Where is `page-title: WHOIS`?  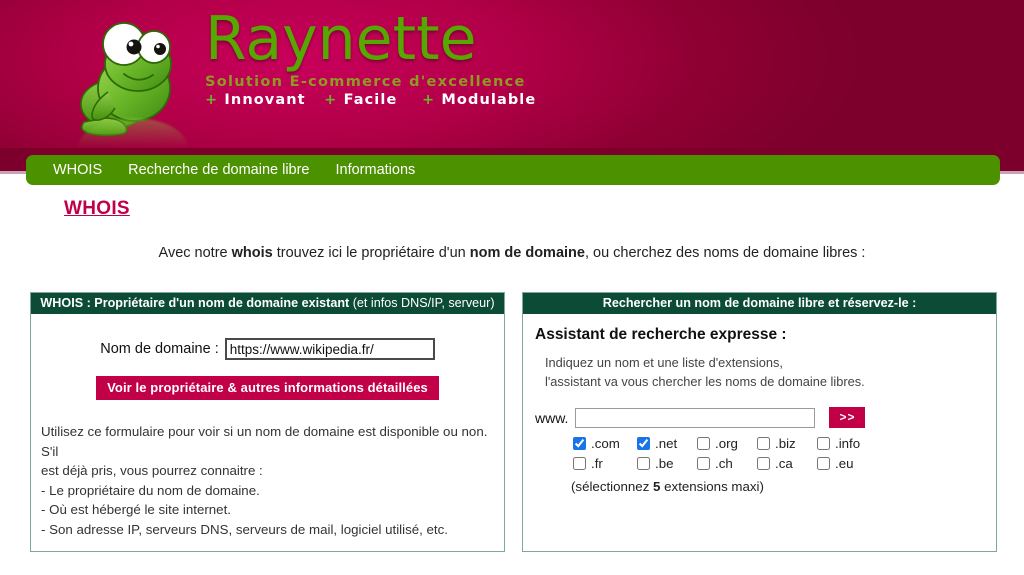 page-title: WHOIS is located at coordinates (97, 208).